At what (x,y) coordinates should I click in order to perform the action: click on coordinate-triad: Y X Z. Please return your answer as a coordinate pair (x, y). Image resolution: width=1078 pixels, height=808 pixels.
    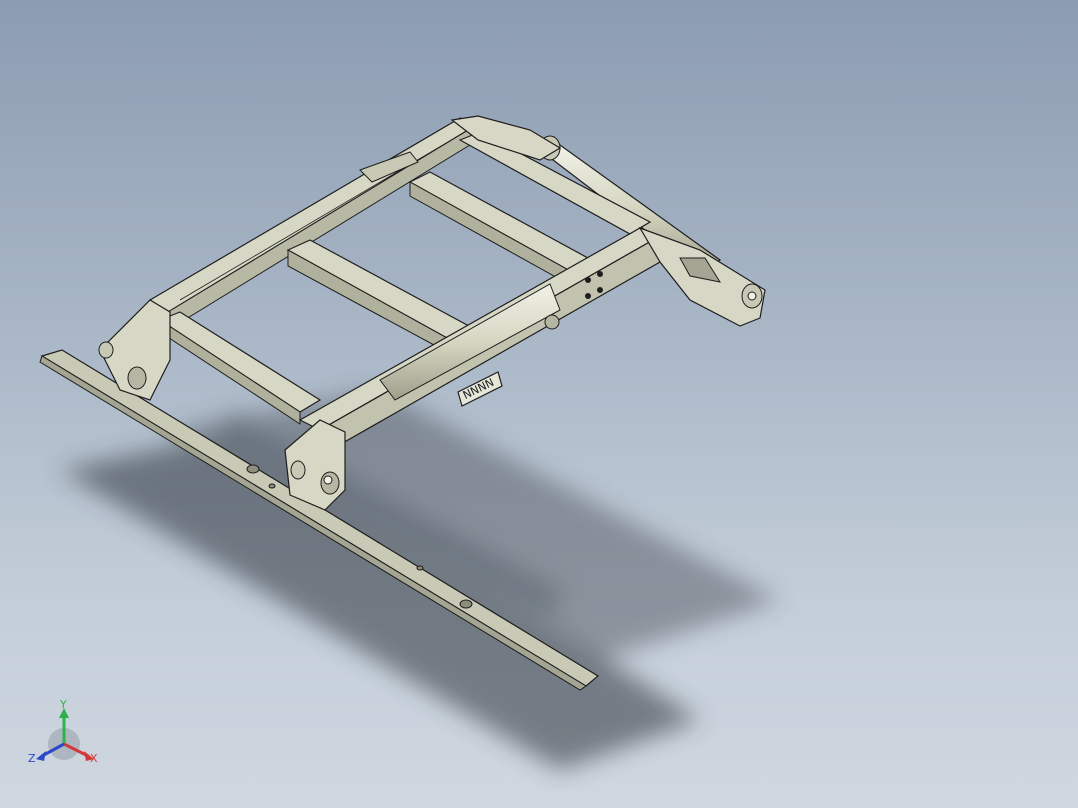
    Looking at the image, I should click on (63, 731).